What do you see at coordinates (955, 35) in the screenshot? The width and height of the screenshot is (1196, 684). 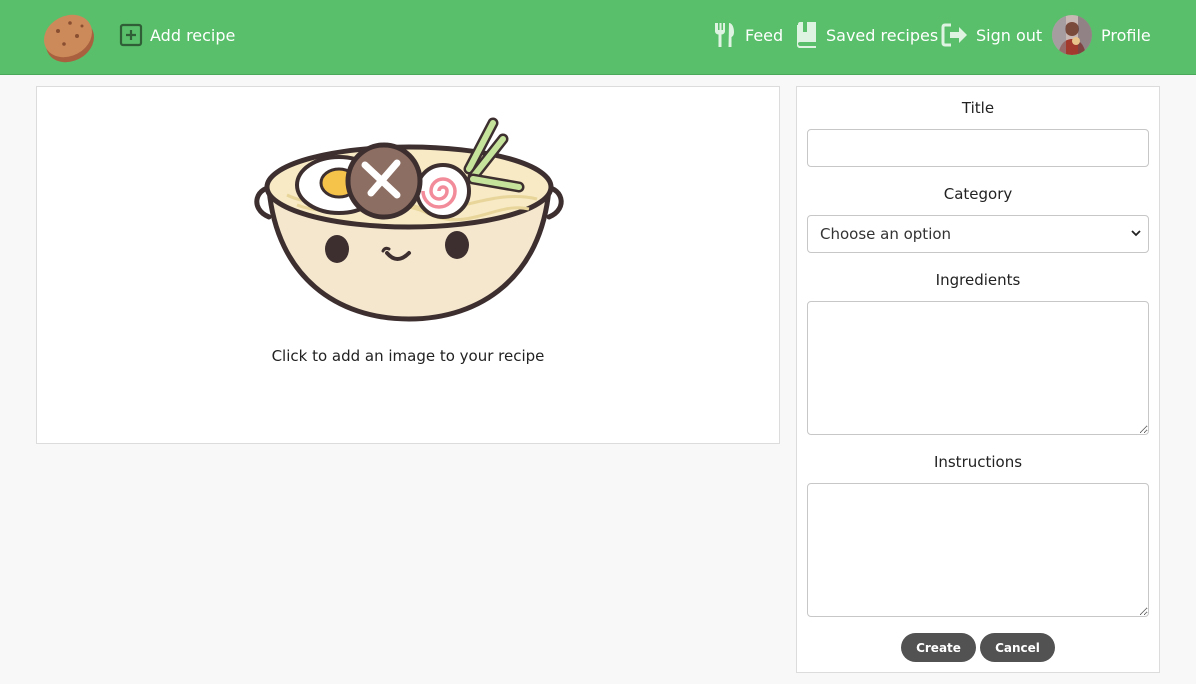 I see `sign-out-icon` at bounding box center [955, 35].